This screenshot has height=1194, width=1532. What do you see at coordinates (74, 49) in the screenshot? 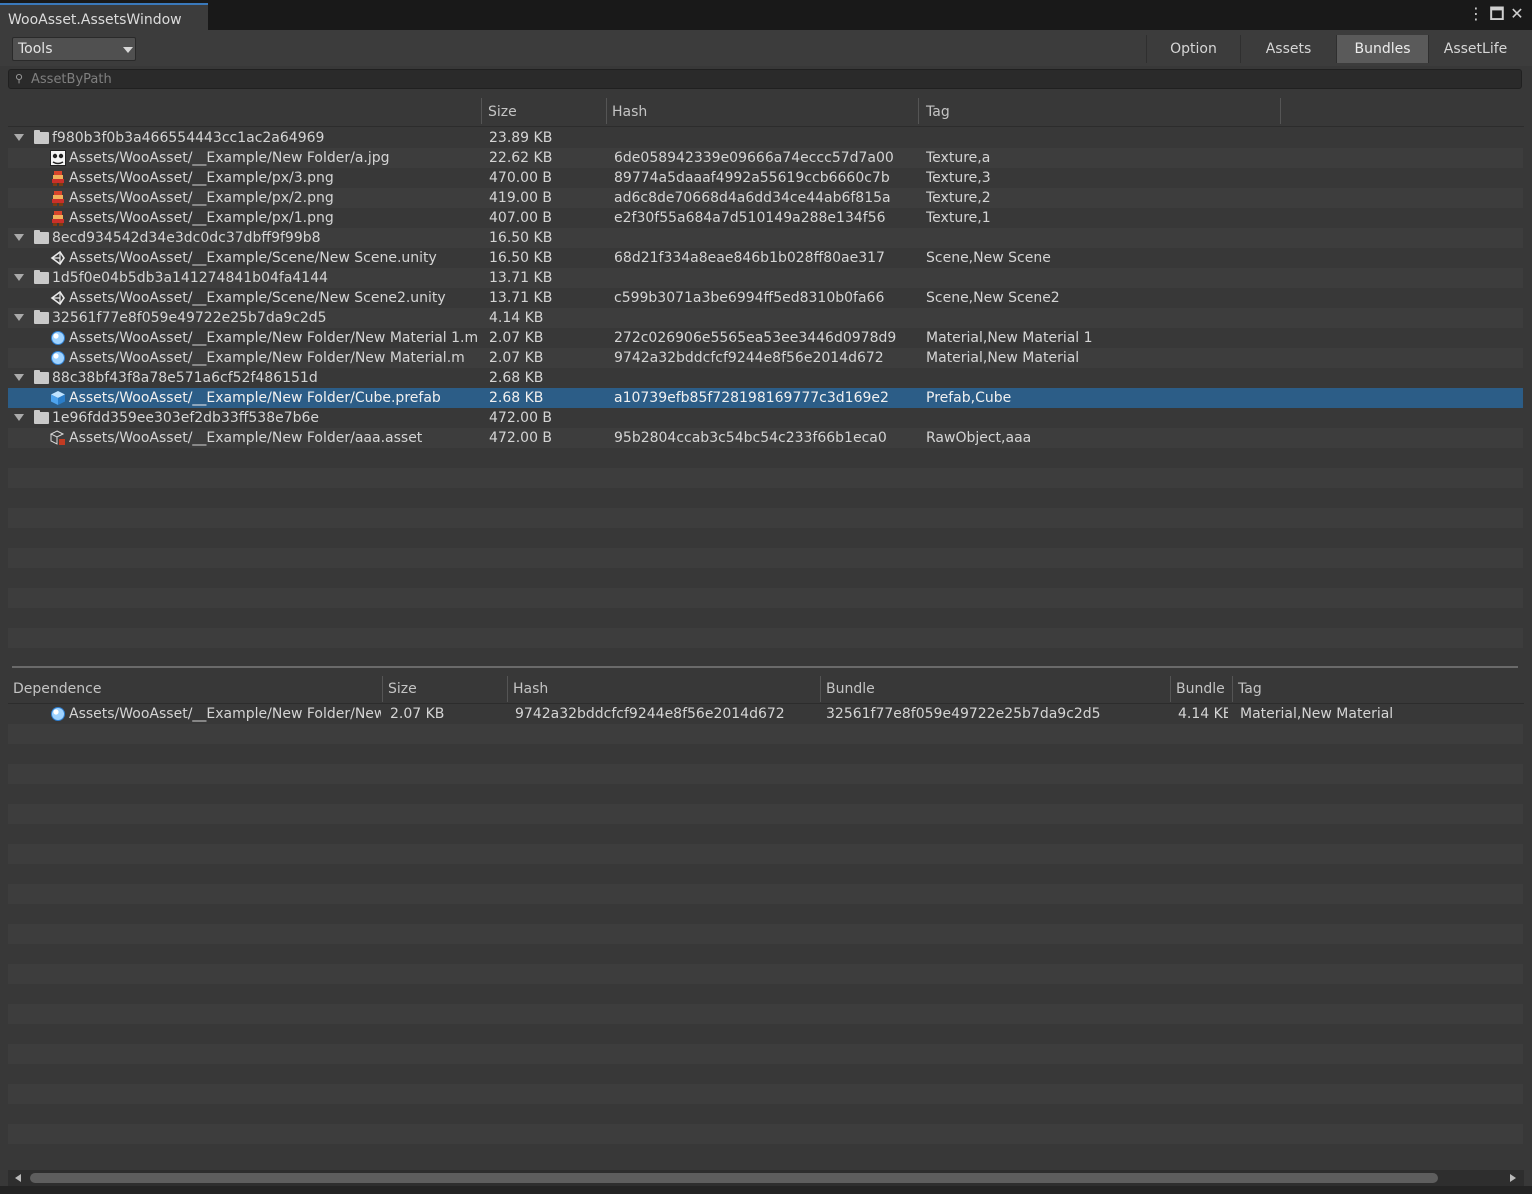
I see `tools-dropdown: Tools` at bounding box center [74, 49].